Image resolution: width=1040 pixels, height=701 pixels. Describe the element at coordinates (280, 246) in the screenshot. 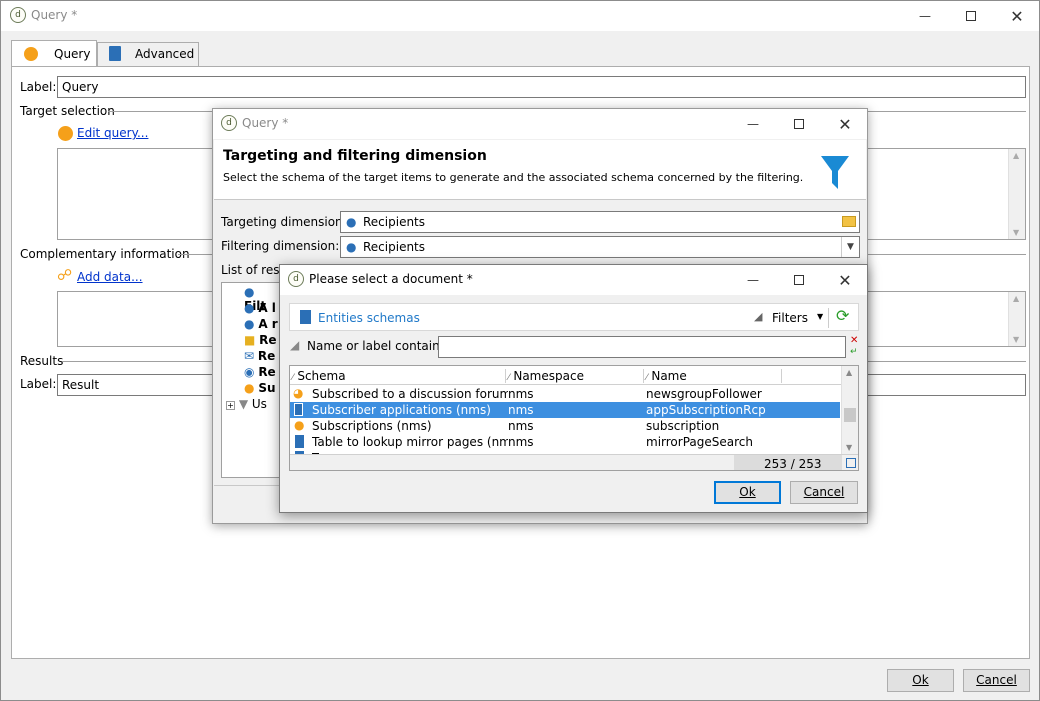

I see `filtering-dimension-label: Filtering dimension:` at that location.